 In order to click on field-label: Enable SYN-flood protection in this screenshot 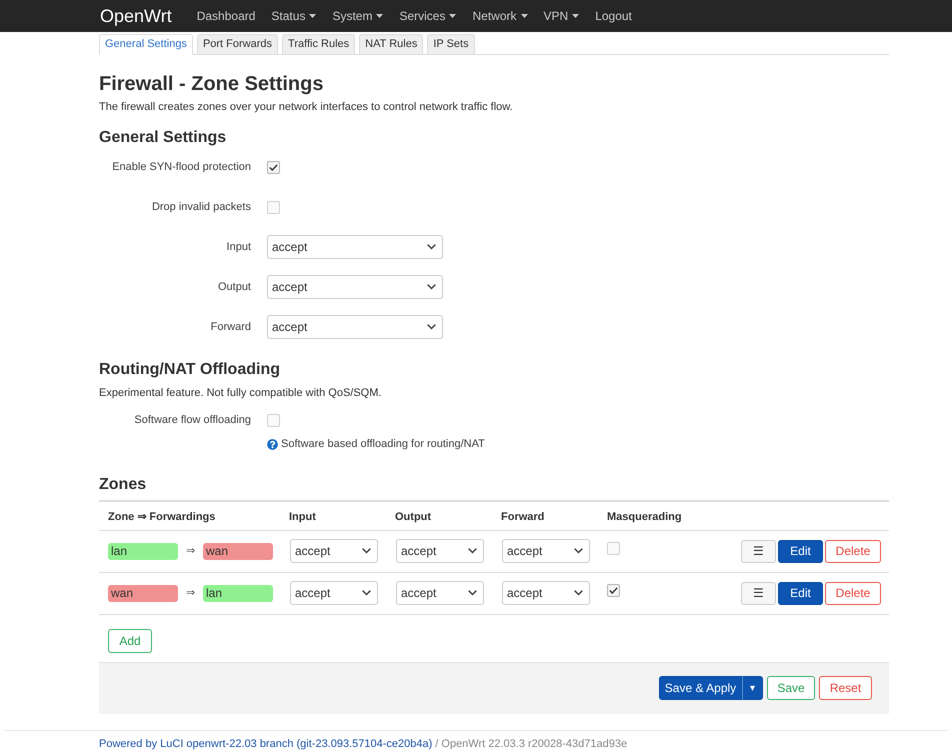, I will do `click(181, 167)`.